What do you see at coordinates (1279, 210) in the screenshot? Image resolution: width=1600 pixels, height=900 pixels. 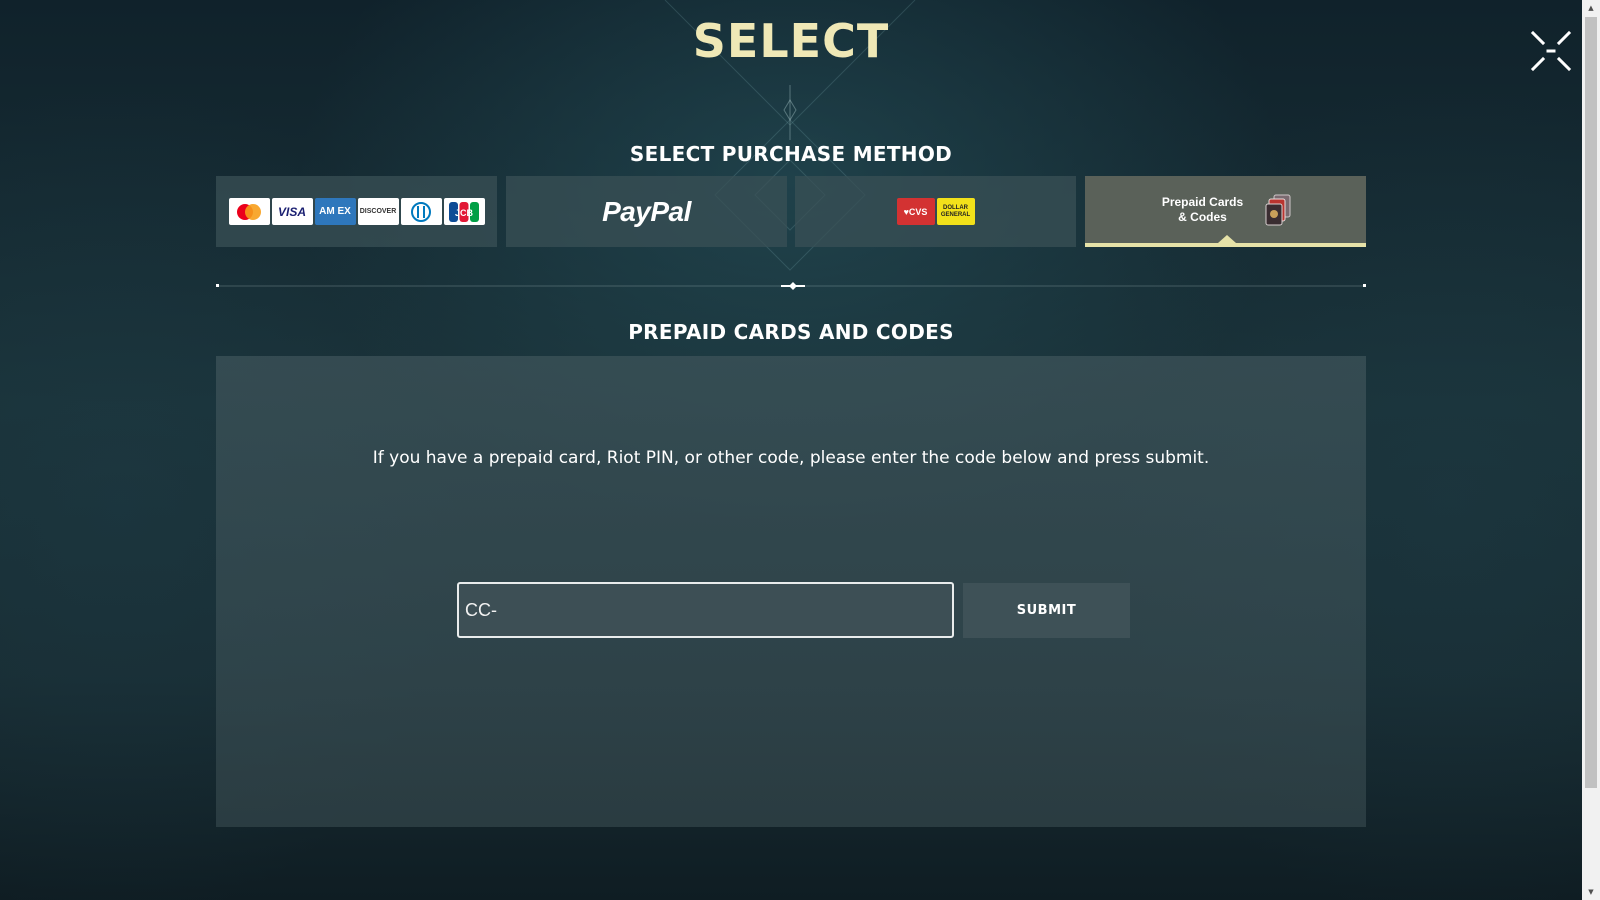 I see `prepaid-cards-icon` at bounding box center [1279, 210].